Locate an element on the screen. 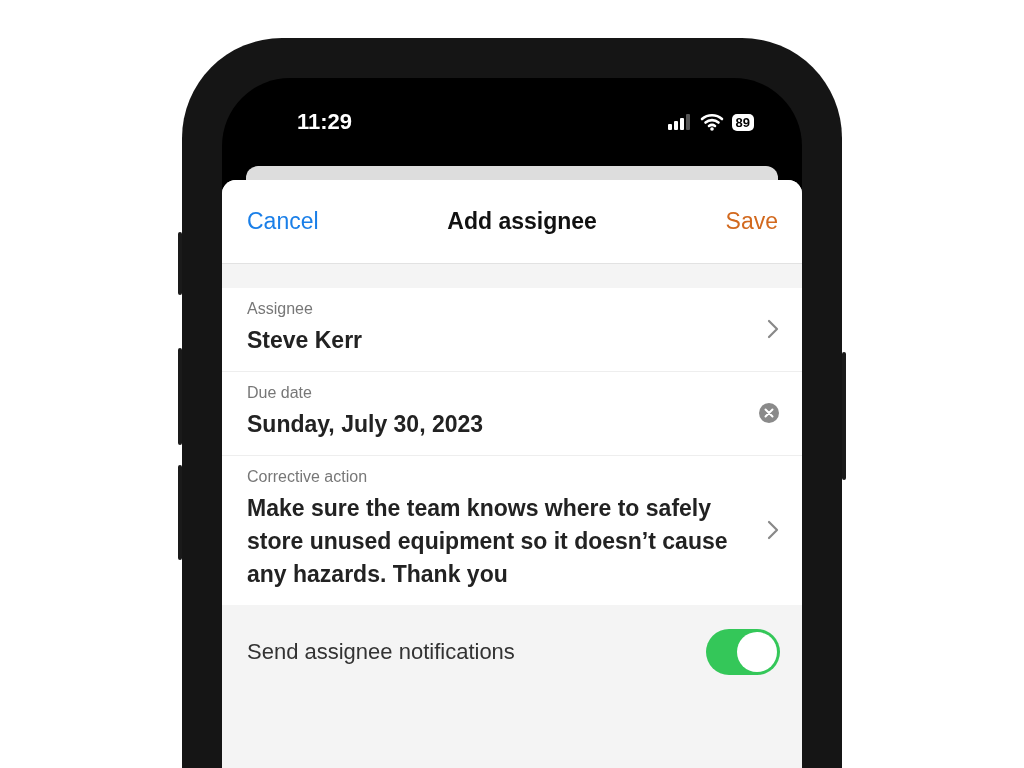 Image resolution: width=1024 pixels, height=768 pixels. clear-icon is located at coordinates (769, 412).